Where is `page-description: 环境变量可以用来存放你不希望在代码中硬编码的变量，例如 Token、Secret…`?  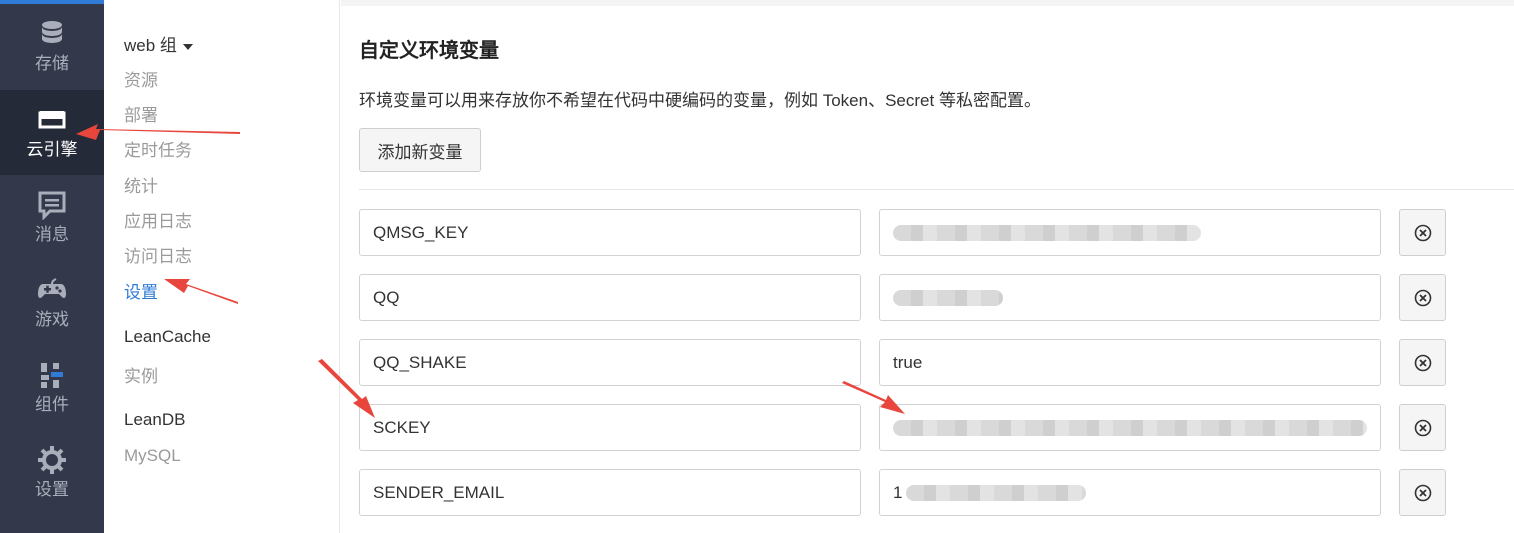 page-description: 环境变量可以用来存放你不希望在代码中硬编码的变量，例如 Token、Secret… is located at coordinates (700, 100).